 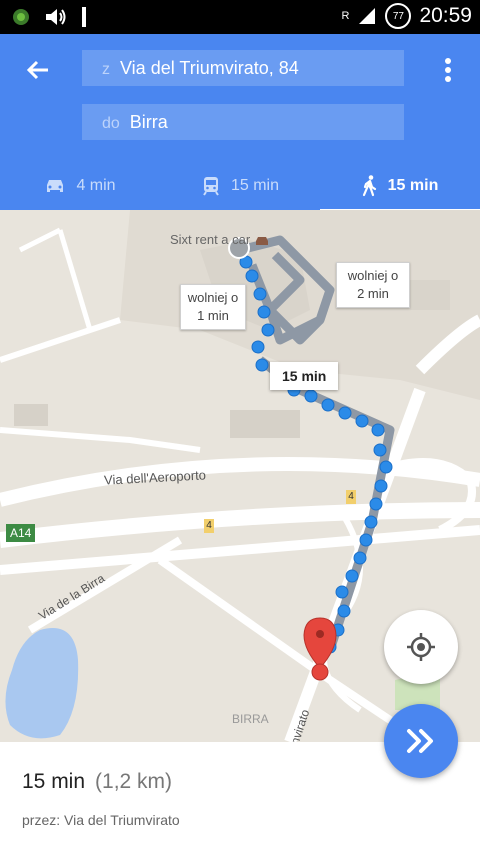 What do you see at coordinates (111, 123) in the screenshot?
I see `destination-prefix: do` at bounding box center [111, 123].